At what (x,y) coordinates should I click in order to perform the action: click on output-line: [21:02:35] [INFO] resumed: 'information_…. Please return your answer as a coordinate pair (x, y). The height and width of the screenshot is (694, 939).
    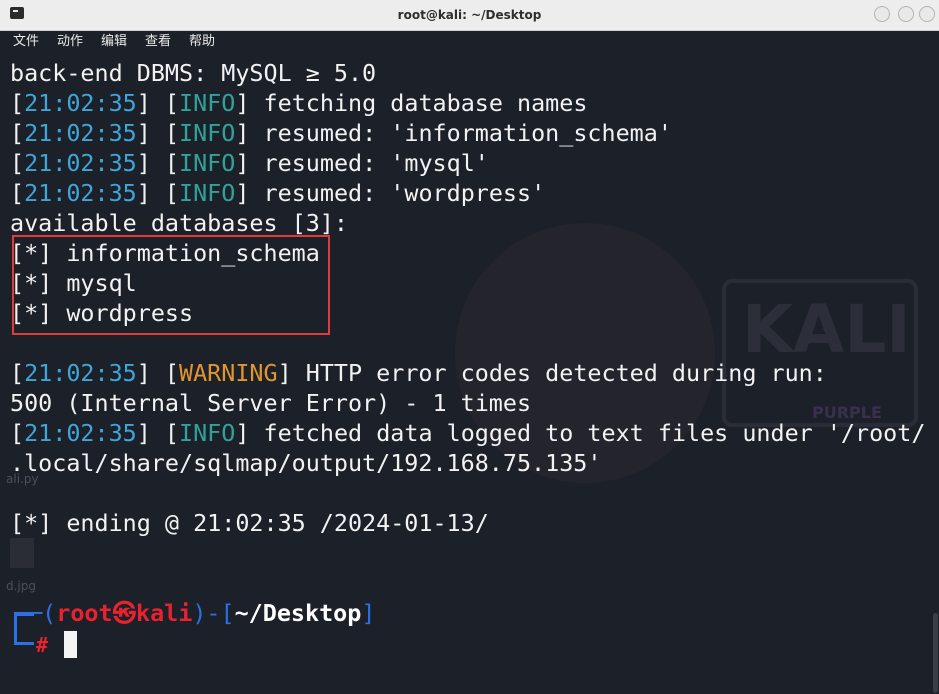
    Looking at the image, I should click on (341, 133).